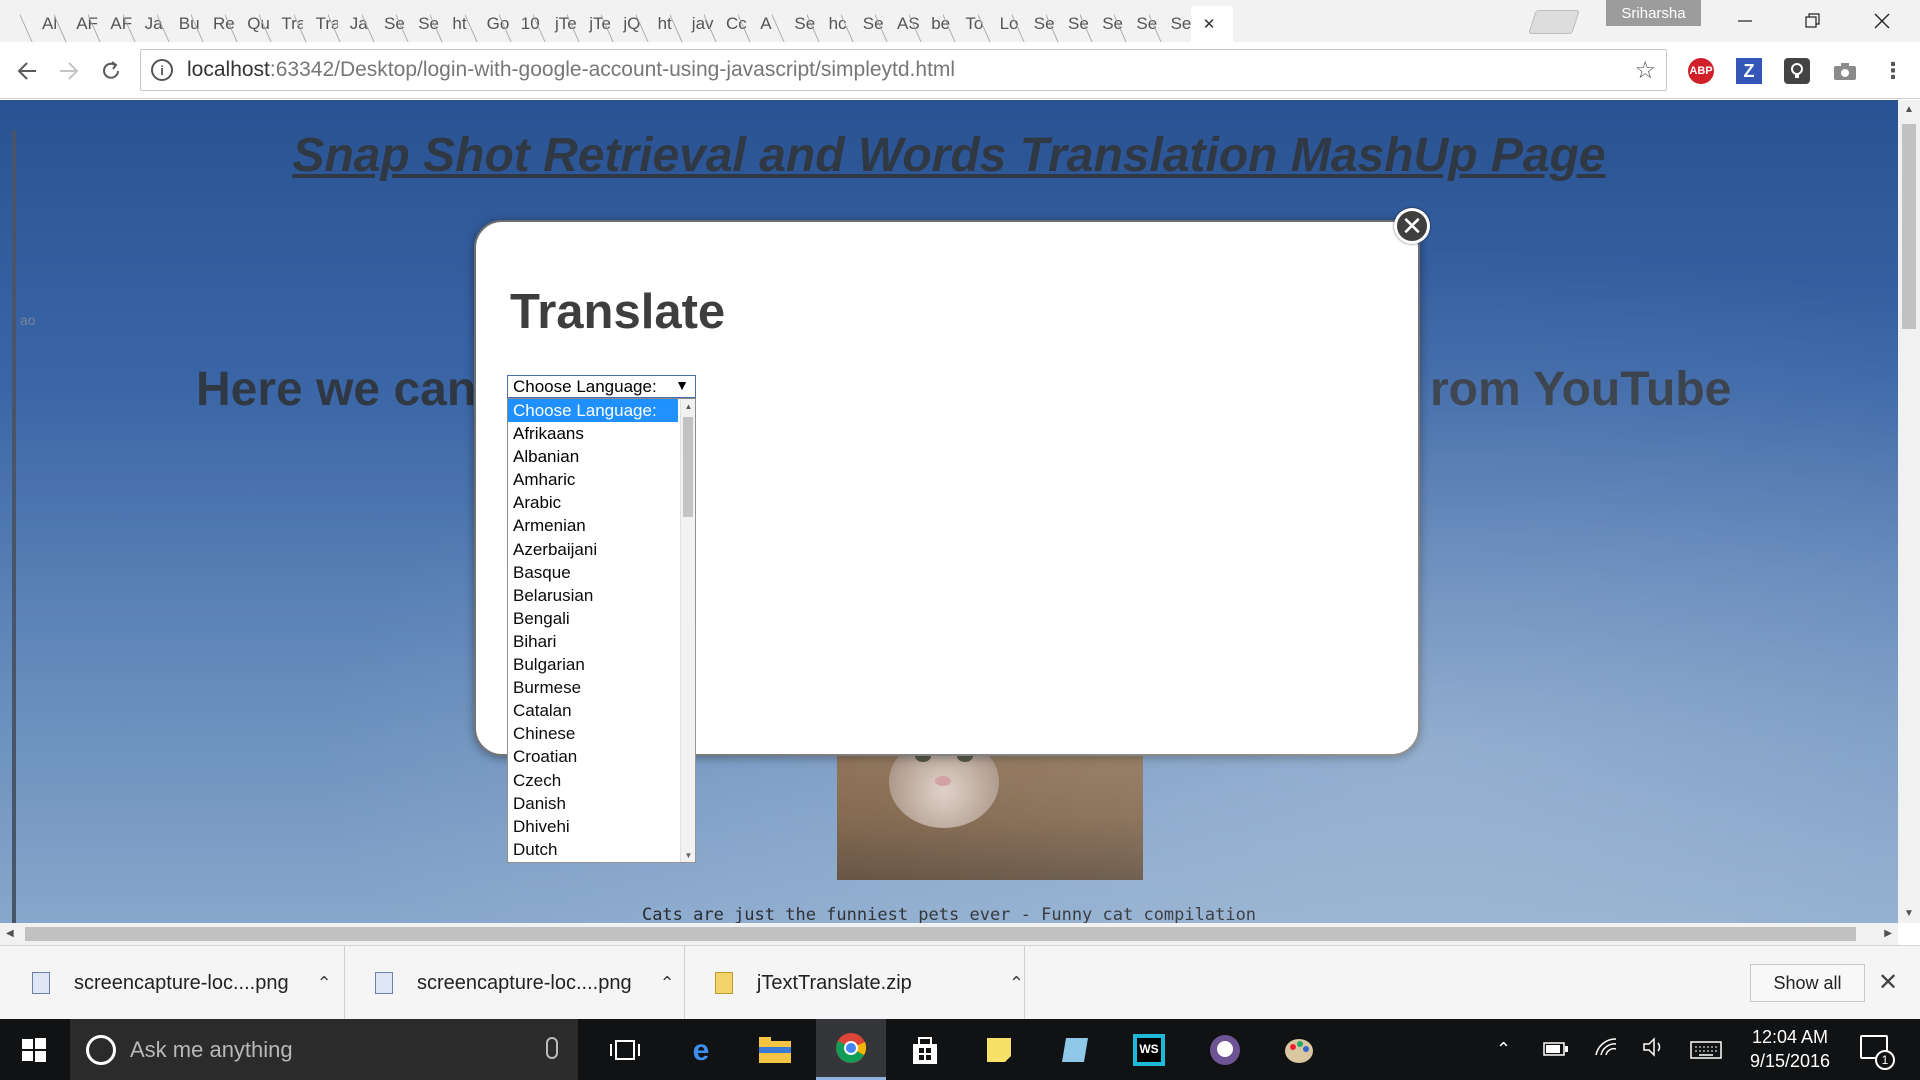  Describe the element at coordinates (1790, 1049) in the screenshot. I see `system-clock: 12:04 AM 9/15/2016` at that location.